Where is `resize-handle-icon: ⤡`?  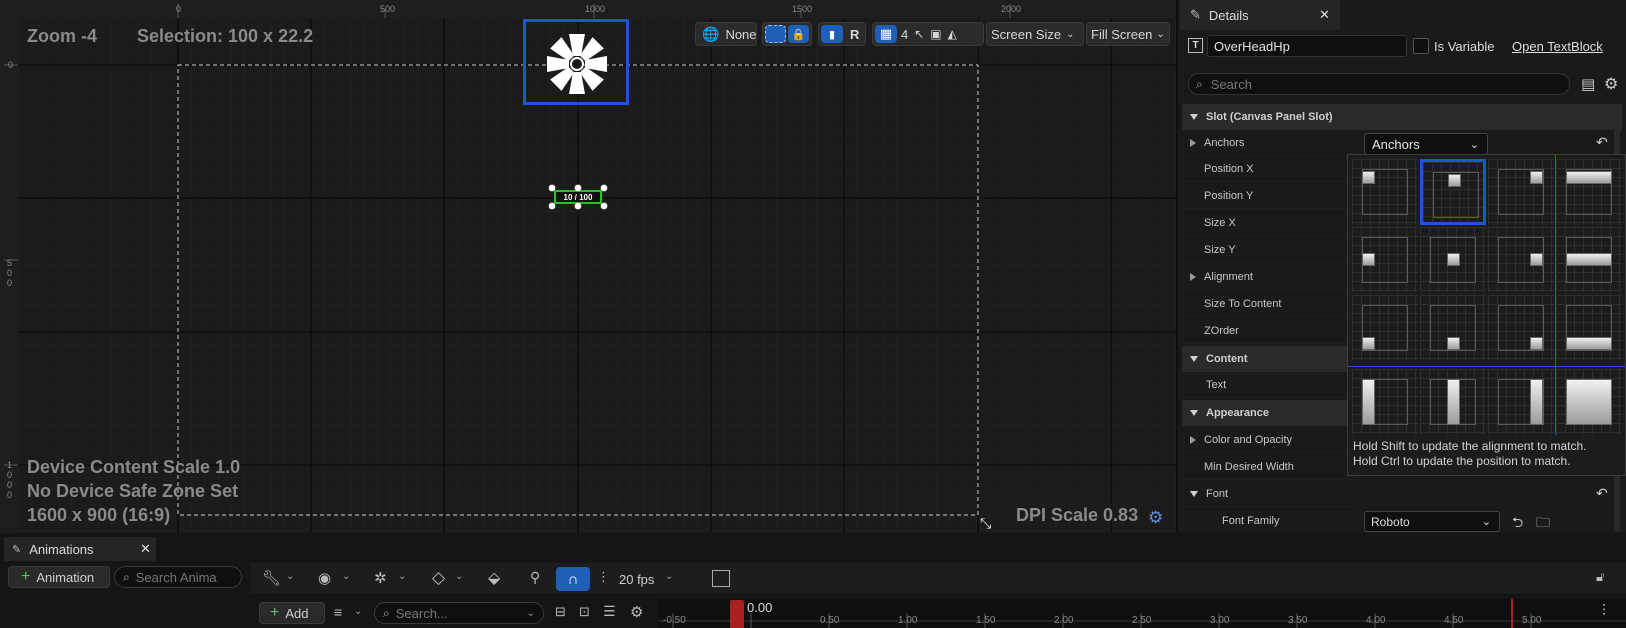 resize-handle-icon: ⤡ is located at coordinates (985, 523).